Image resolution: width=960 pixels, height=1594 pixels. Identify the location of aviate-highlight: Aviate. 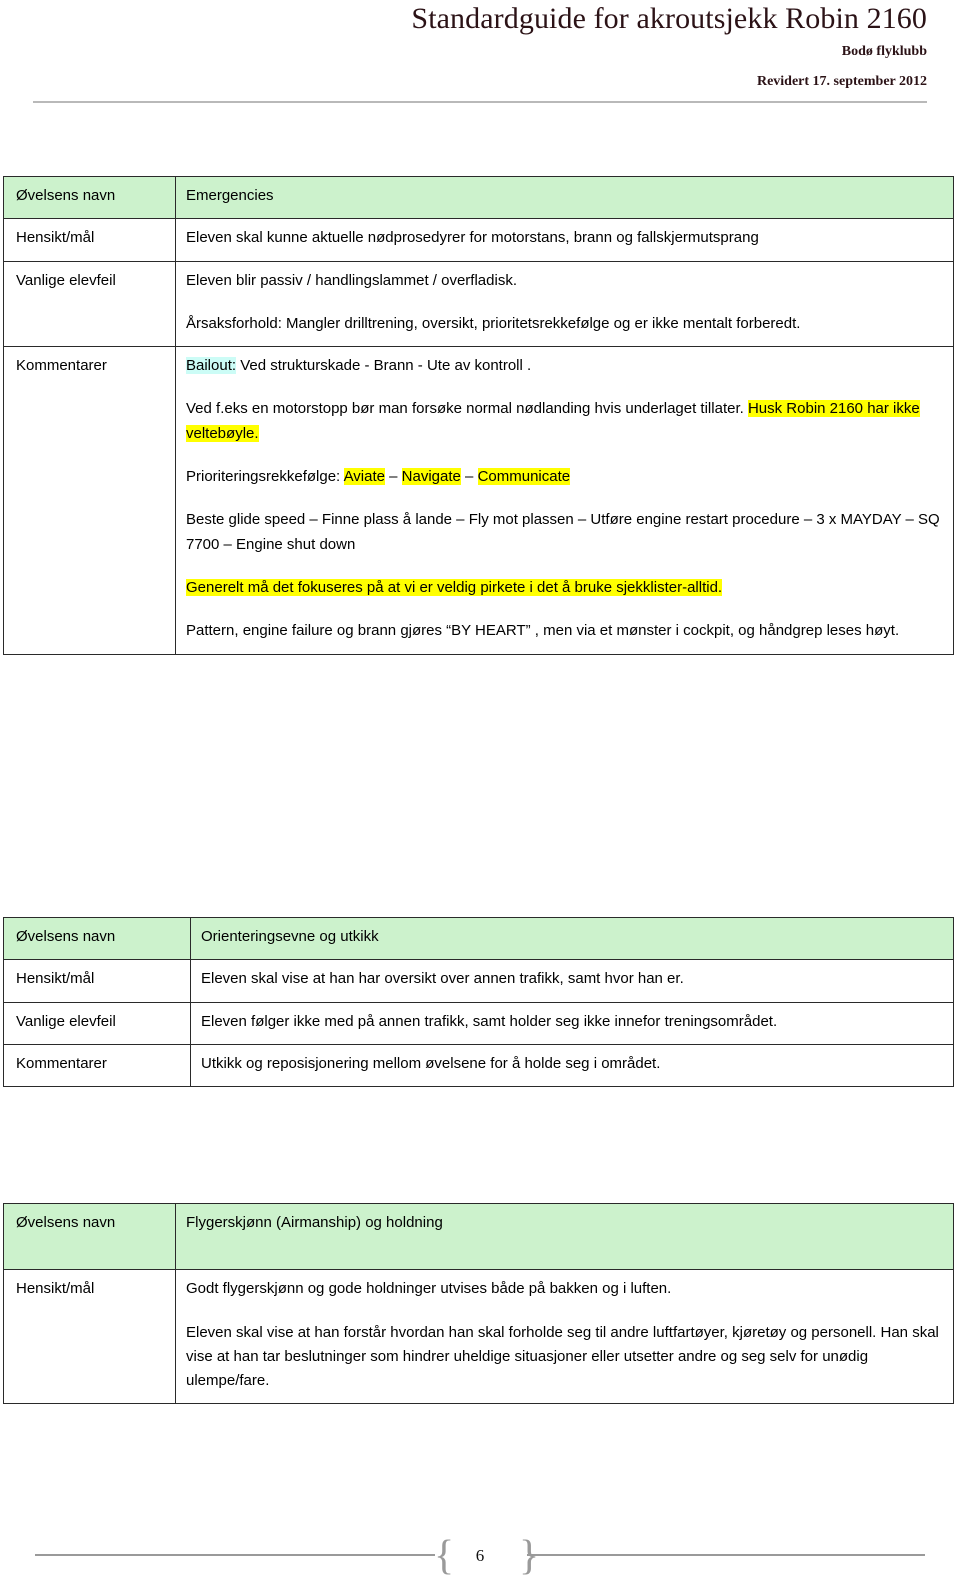
(364, 477).